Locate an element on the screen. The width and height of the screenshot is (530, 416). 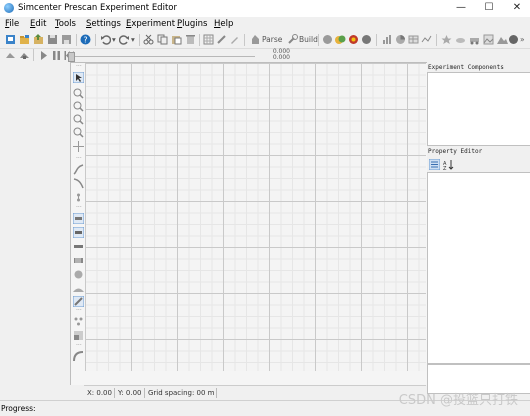
toolbar-overflow-icon: » is located at coordinates (522, 39).